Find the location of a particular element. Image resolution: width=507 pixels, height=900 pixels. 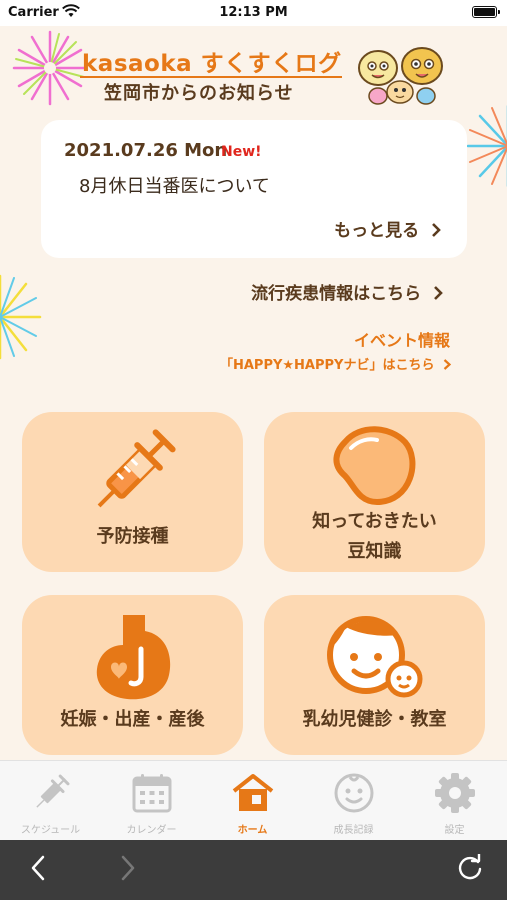

tab-settings: 設定 is located at coordinates (454, 801).